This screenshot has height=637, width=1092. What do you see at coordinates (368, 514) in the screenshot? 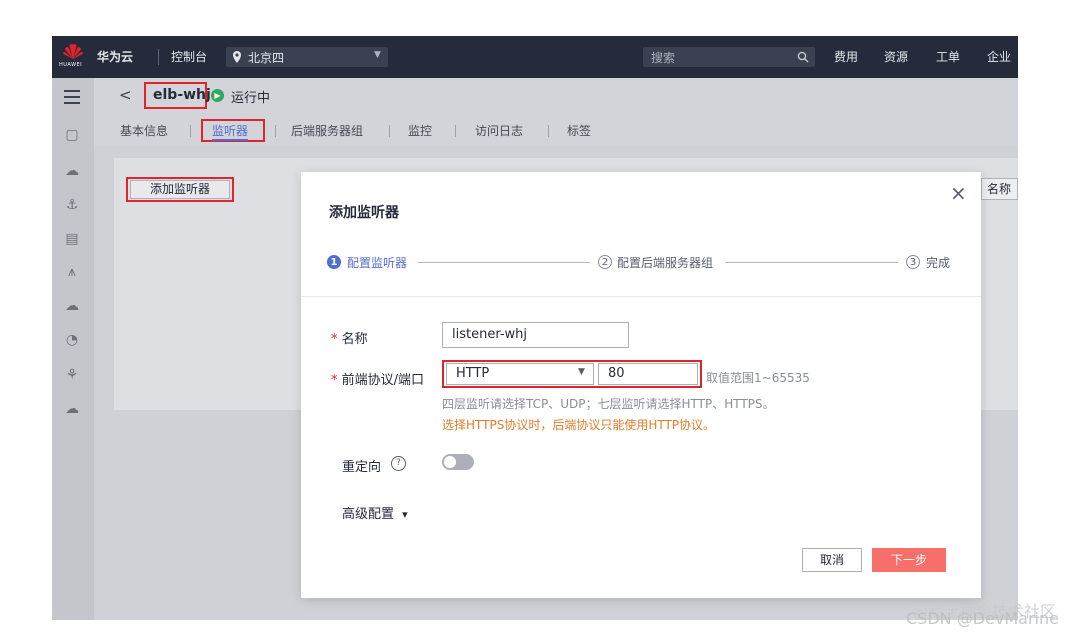
I see `advanced-config-label: 高级配置` at bounding box center [368, 514].